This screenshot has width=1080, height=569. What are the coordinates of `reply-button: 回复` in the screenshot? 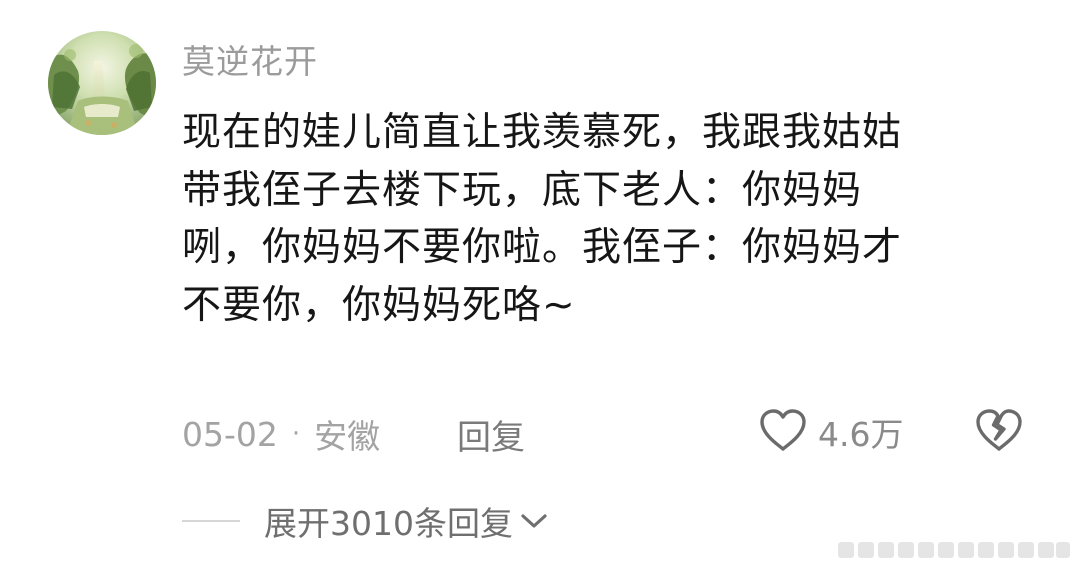 It's located at (491, 434).